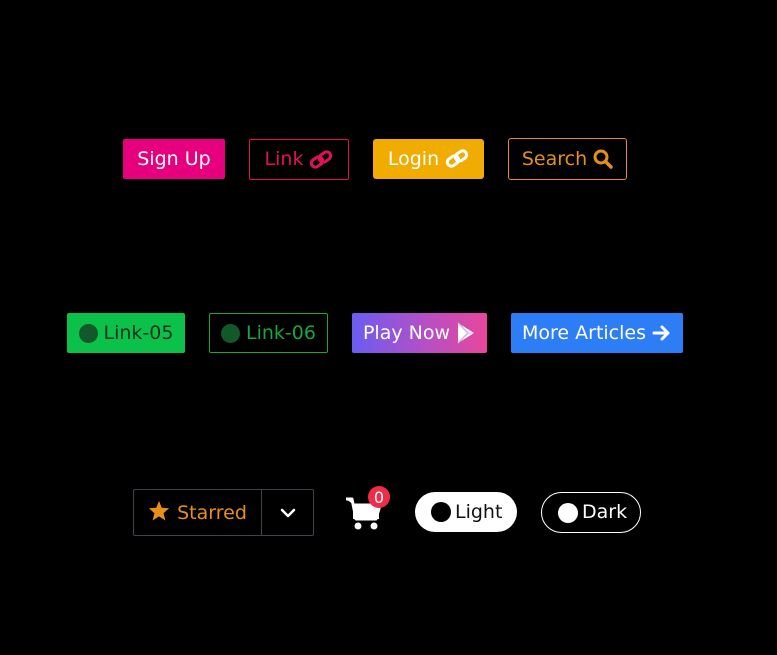  Describe the element at coordinates (479, 511) in the screenshot. I see `light-label: Light` at that location.